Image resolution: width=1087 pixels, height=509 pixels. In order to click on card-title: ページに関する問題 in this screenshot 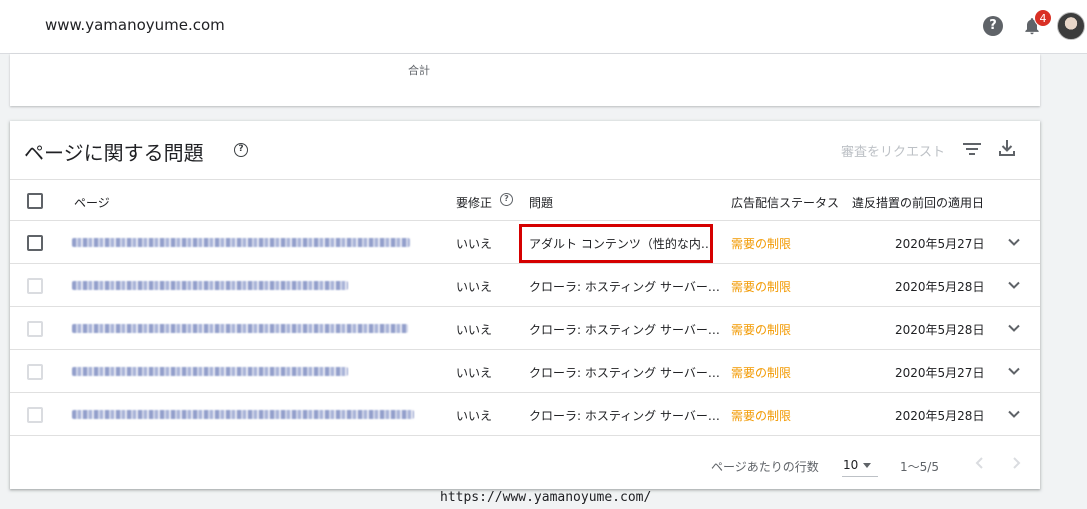, I will do `click(114, 153)`.